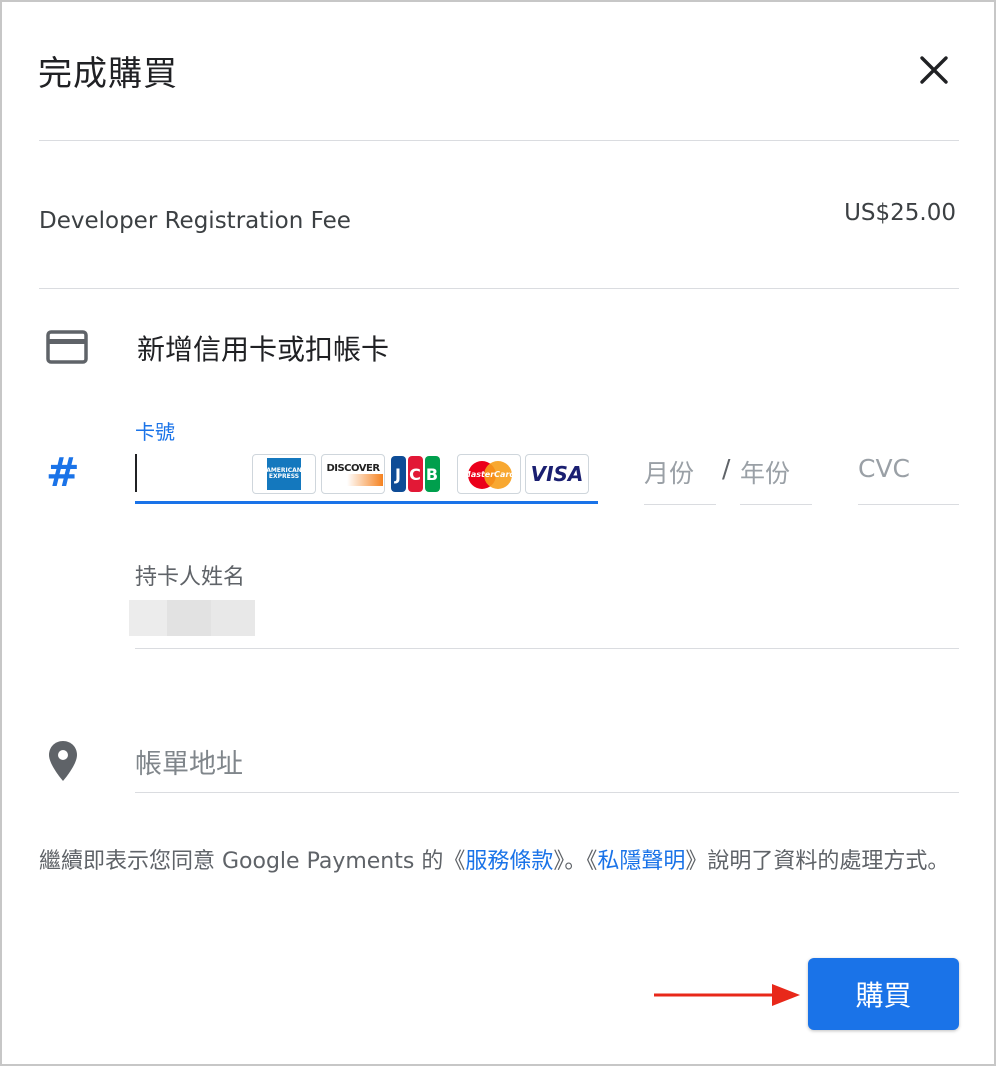  I want to click on mastercard-logo-icon: MasterCard, so click(489, 474).